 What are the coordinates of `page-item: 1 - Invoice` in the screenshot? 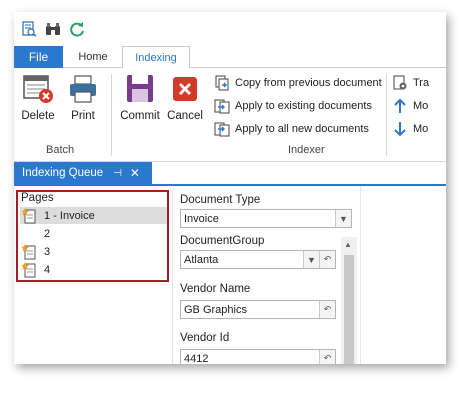 It's located at (93, 215).